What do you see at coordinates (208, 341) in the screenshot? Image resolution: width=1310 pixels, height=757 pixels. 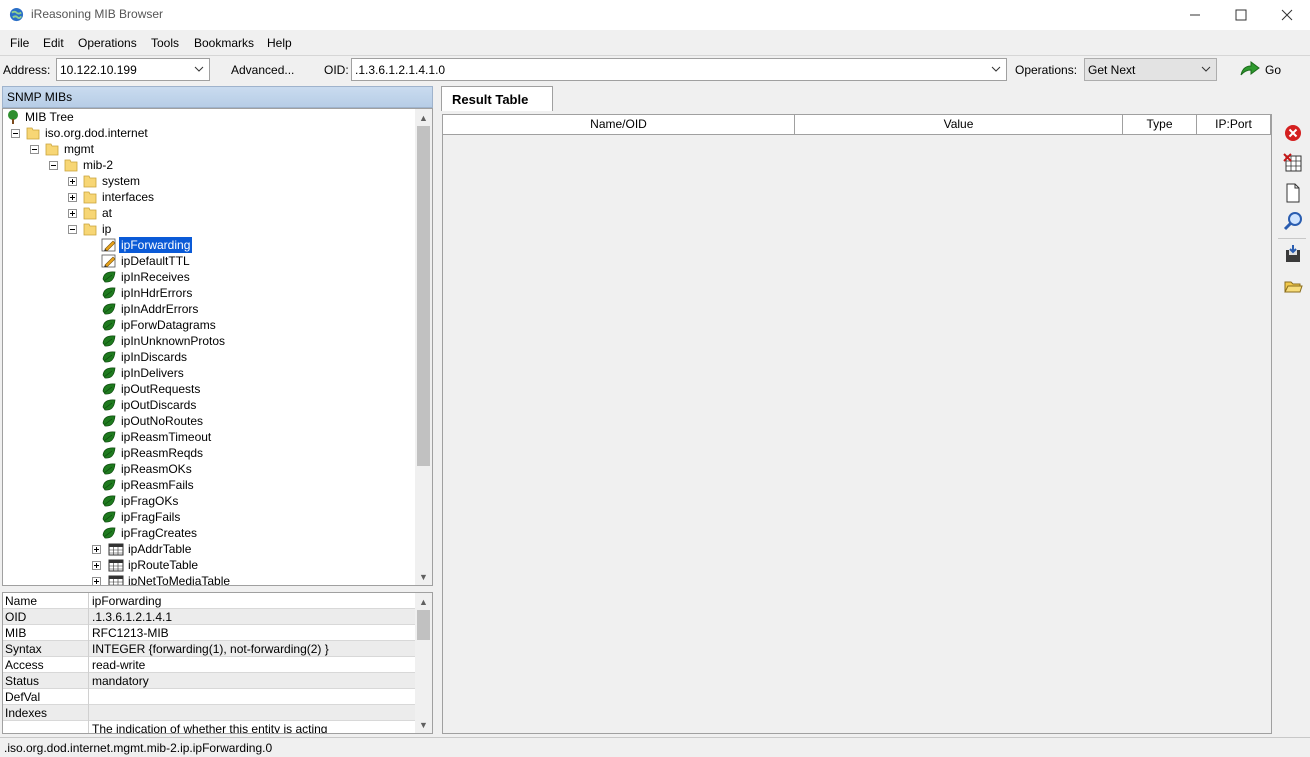 I see `tree-node-ipinunknownprotos: ipInUnknownProtos` at bounding box center [208, 341].